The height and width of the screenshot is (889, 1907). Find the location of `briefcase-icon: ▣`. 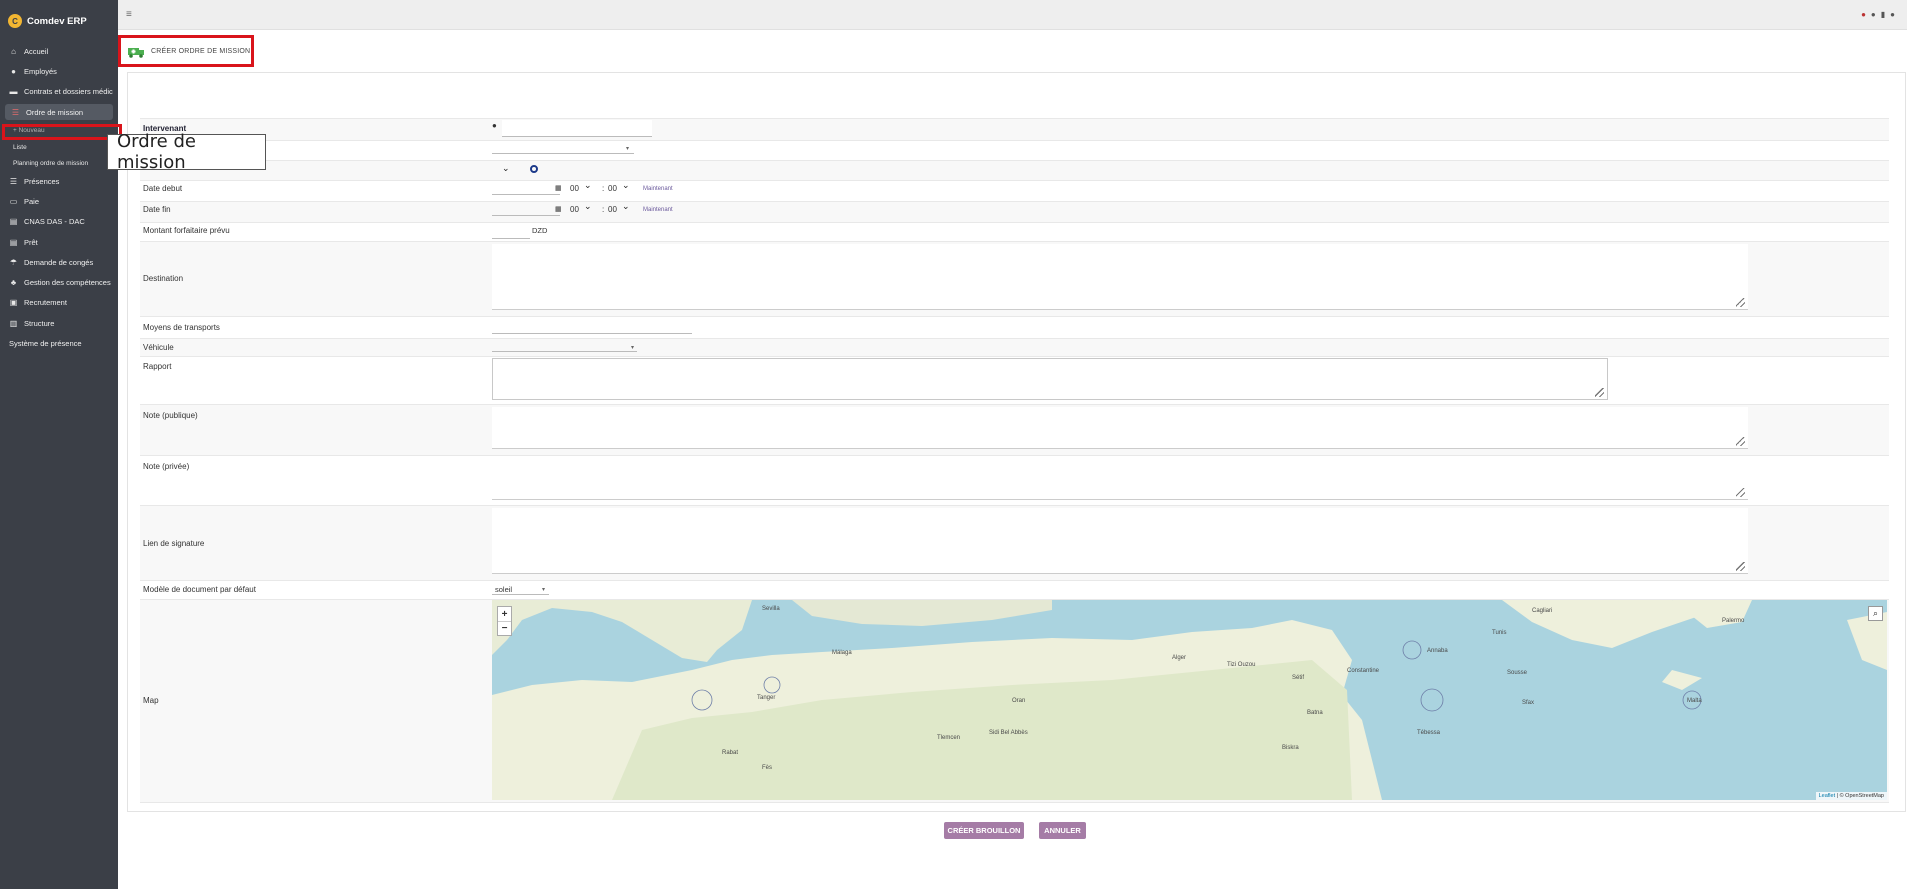

briefcase-icon: ▣ is located at coordinates (13, 302).